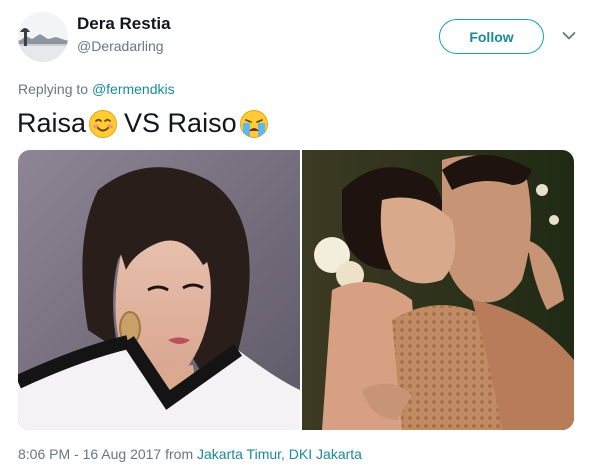 The width and height of the screenshot is (590, 476). I want to click on reply-prefix: Replying to, so click(53, 89).